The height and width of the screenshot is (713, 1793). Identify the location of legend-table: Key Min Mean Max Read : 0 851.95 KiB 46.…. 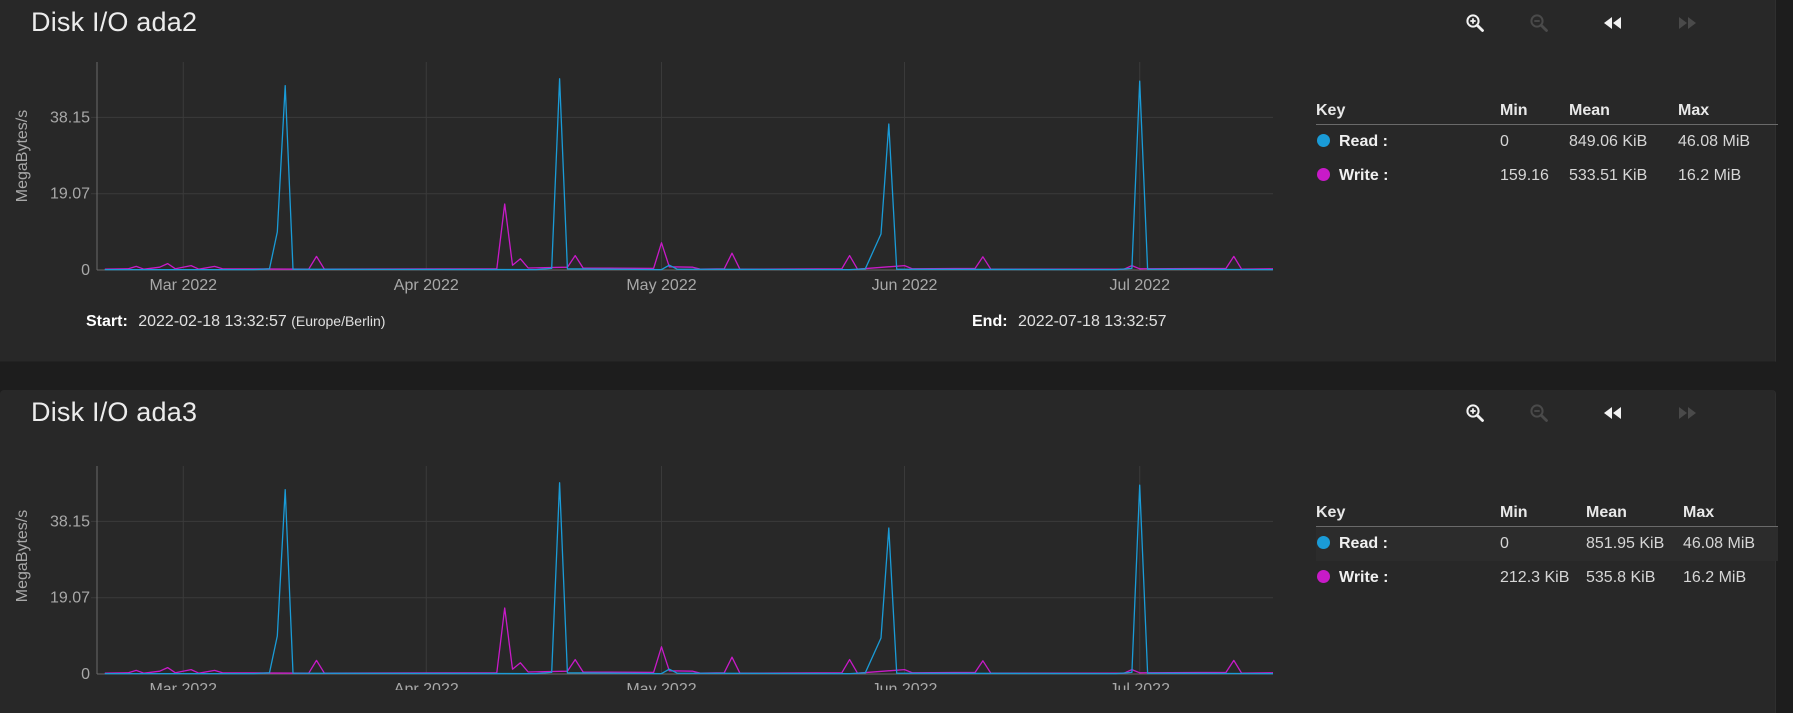
(1547, 549).